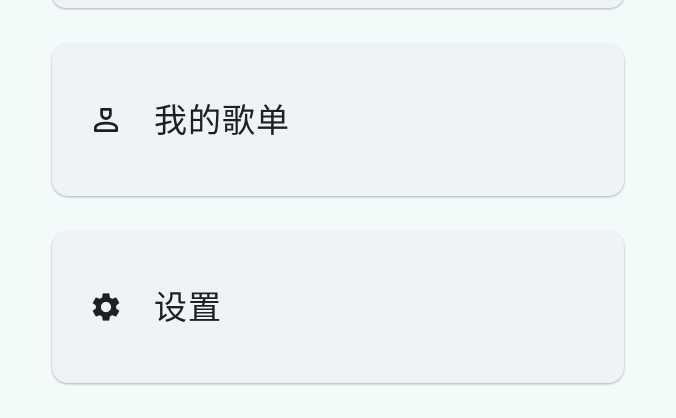 Image resolution: width=676 pixels, height=418 pixels. What do you see at coordinates (188, 307) in the screenshot?
I see `menu-item-label: 设置` at bounding box center [188, 307].